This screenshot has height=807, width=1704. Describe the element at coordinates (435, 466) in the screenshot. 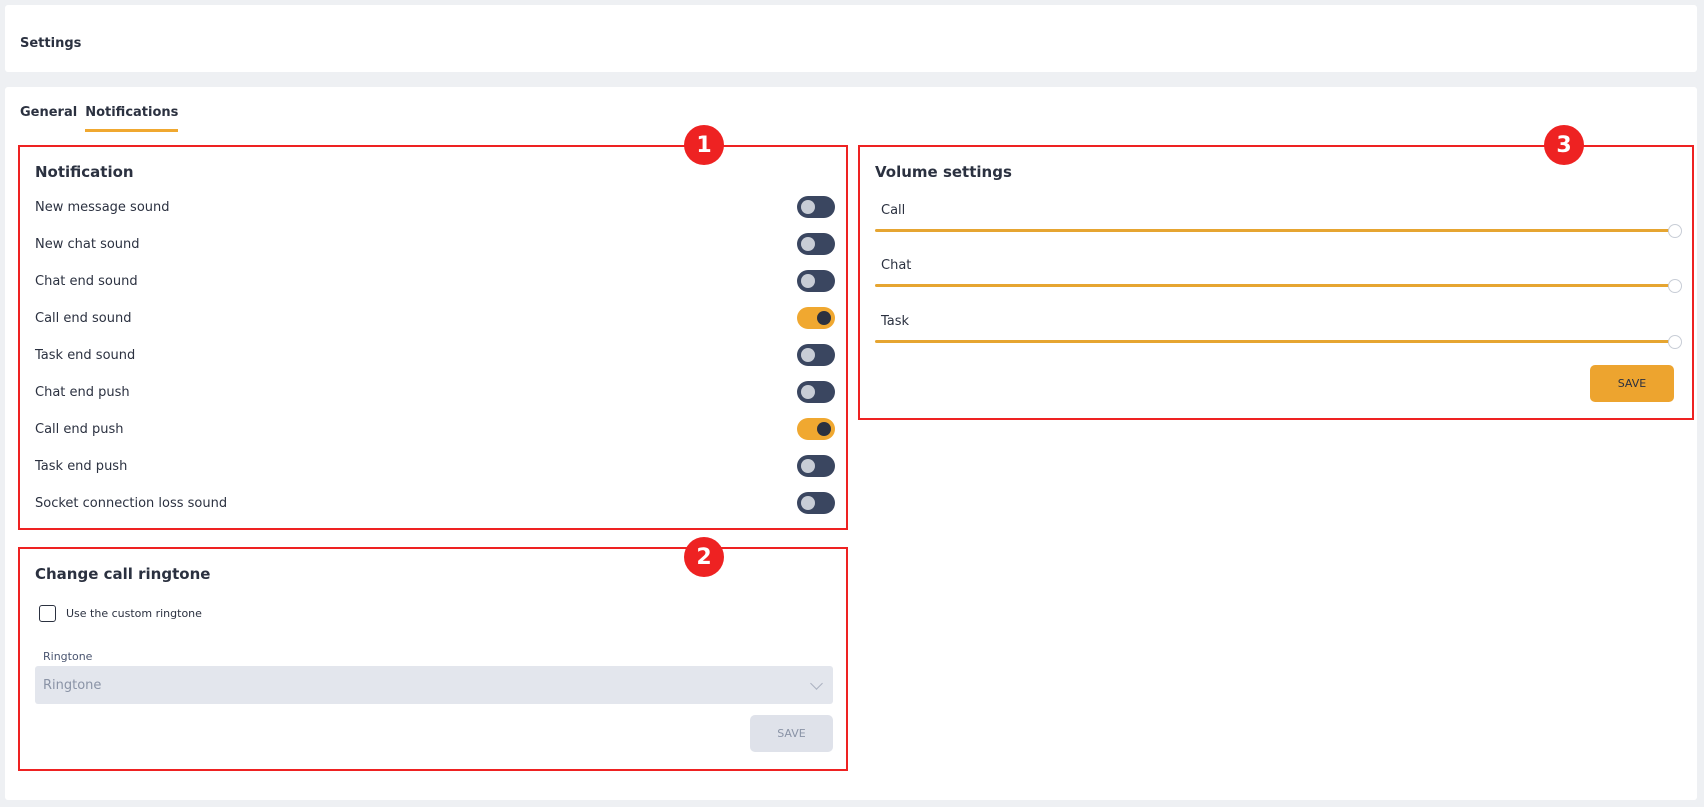

I see `notification-row: Task end push` at that location.